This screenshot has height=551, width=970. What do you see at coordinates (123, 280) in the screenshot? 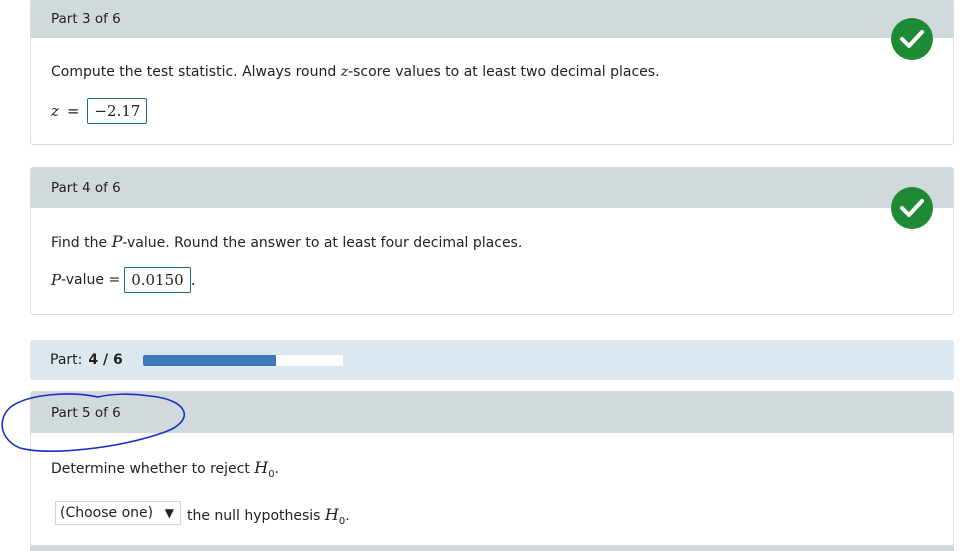
I see `part-4-answer-row: P -value = 0.0150 .` at bounding box center [123, 280].